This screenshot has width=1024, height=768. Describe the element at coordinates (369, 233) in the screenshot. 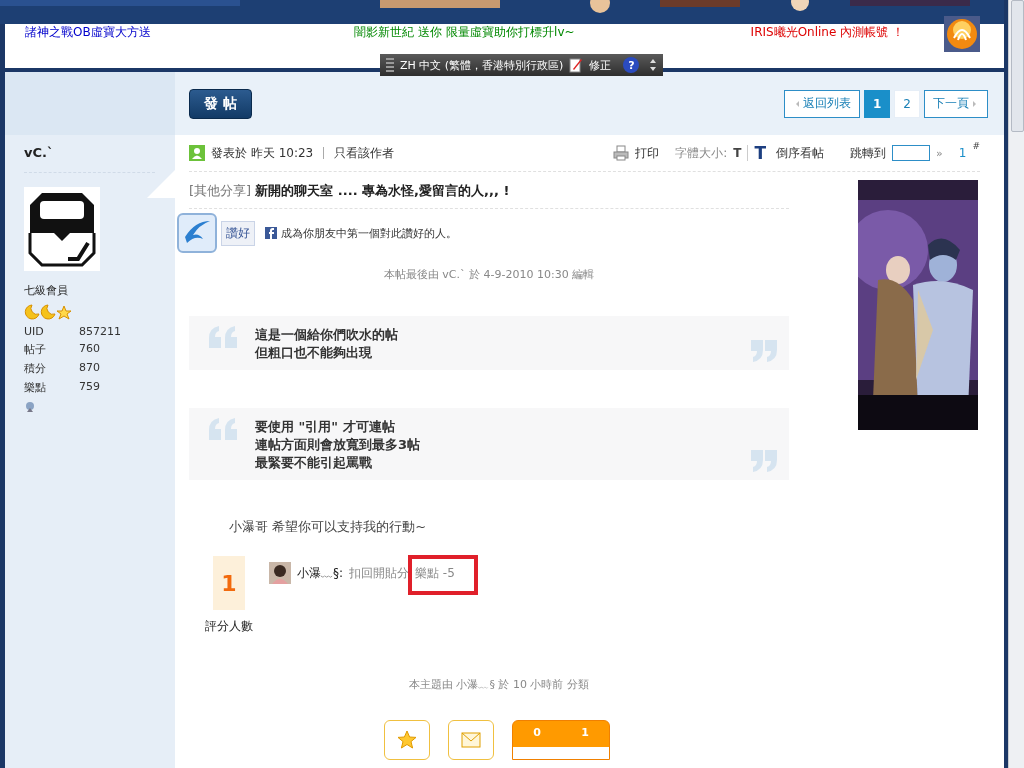

I see `like-prompt: 成為你朋友中第一個對此讚好的人。` at that location.